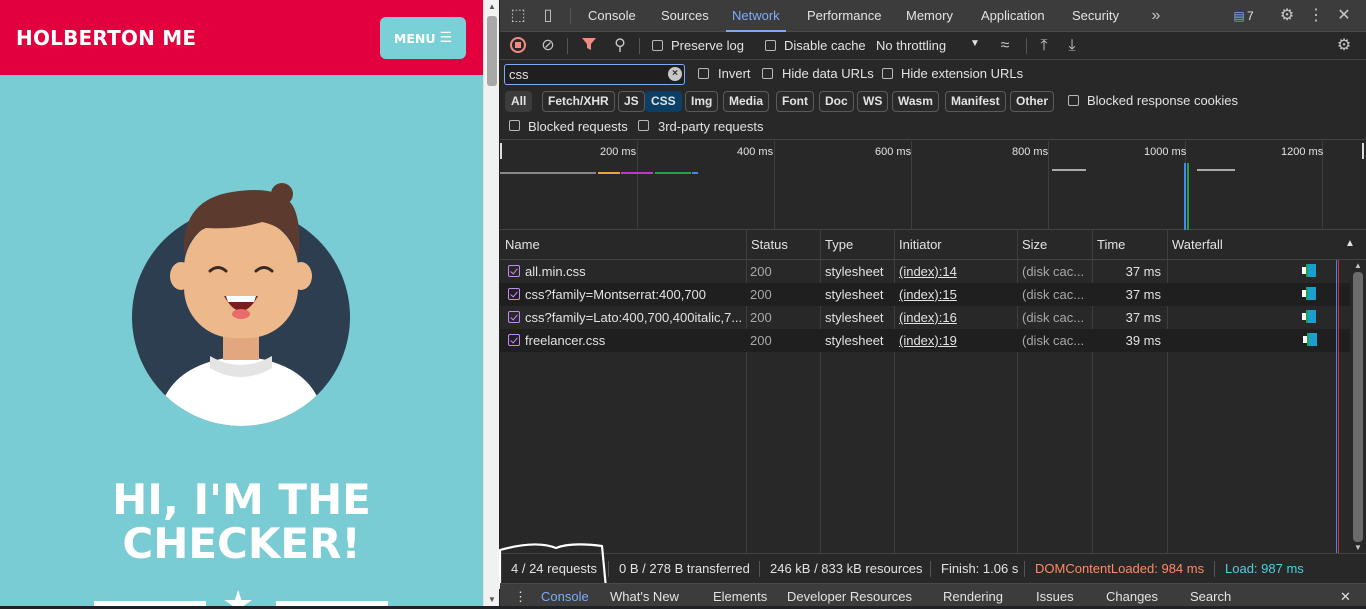  What do you see at coordinates (548, 46) in the screenshot?
I see `clear-icon: ⊘` at bounding box center [548, 46].